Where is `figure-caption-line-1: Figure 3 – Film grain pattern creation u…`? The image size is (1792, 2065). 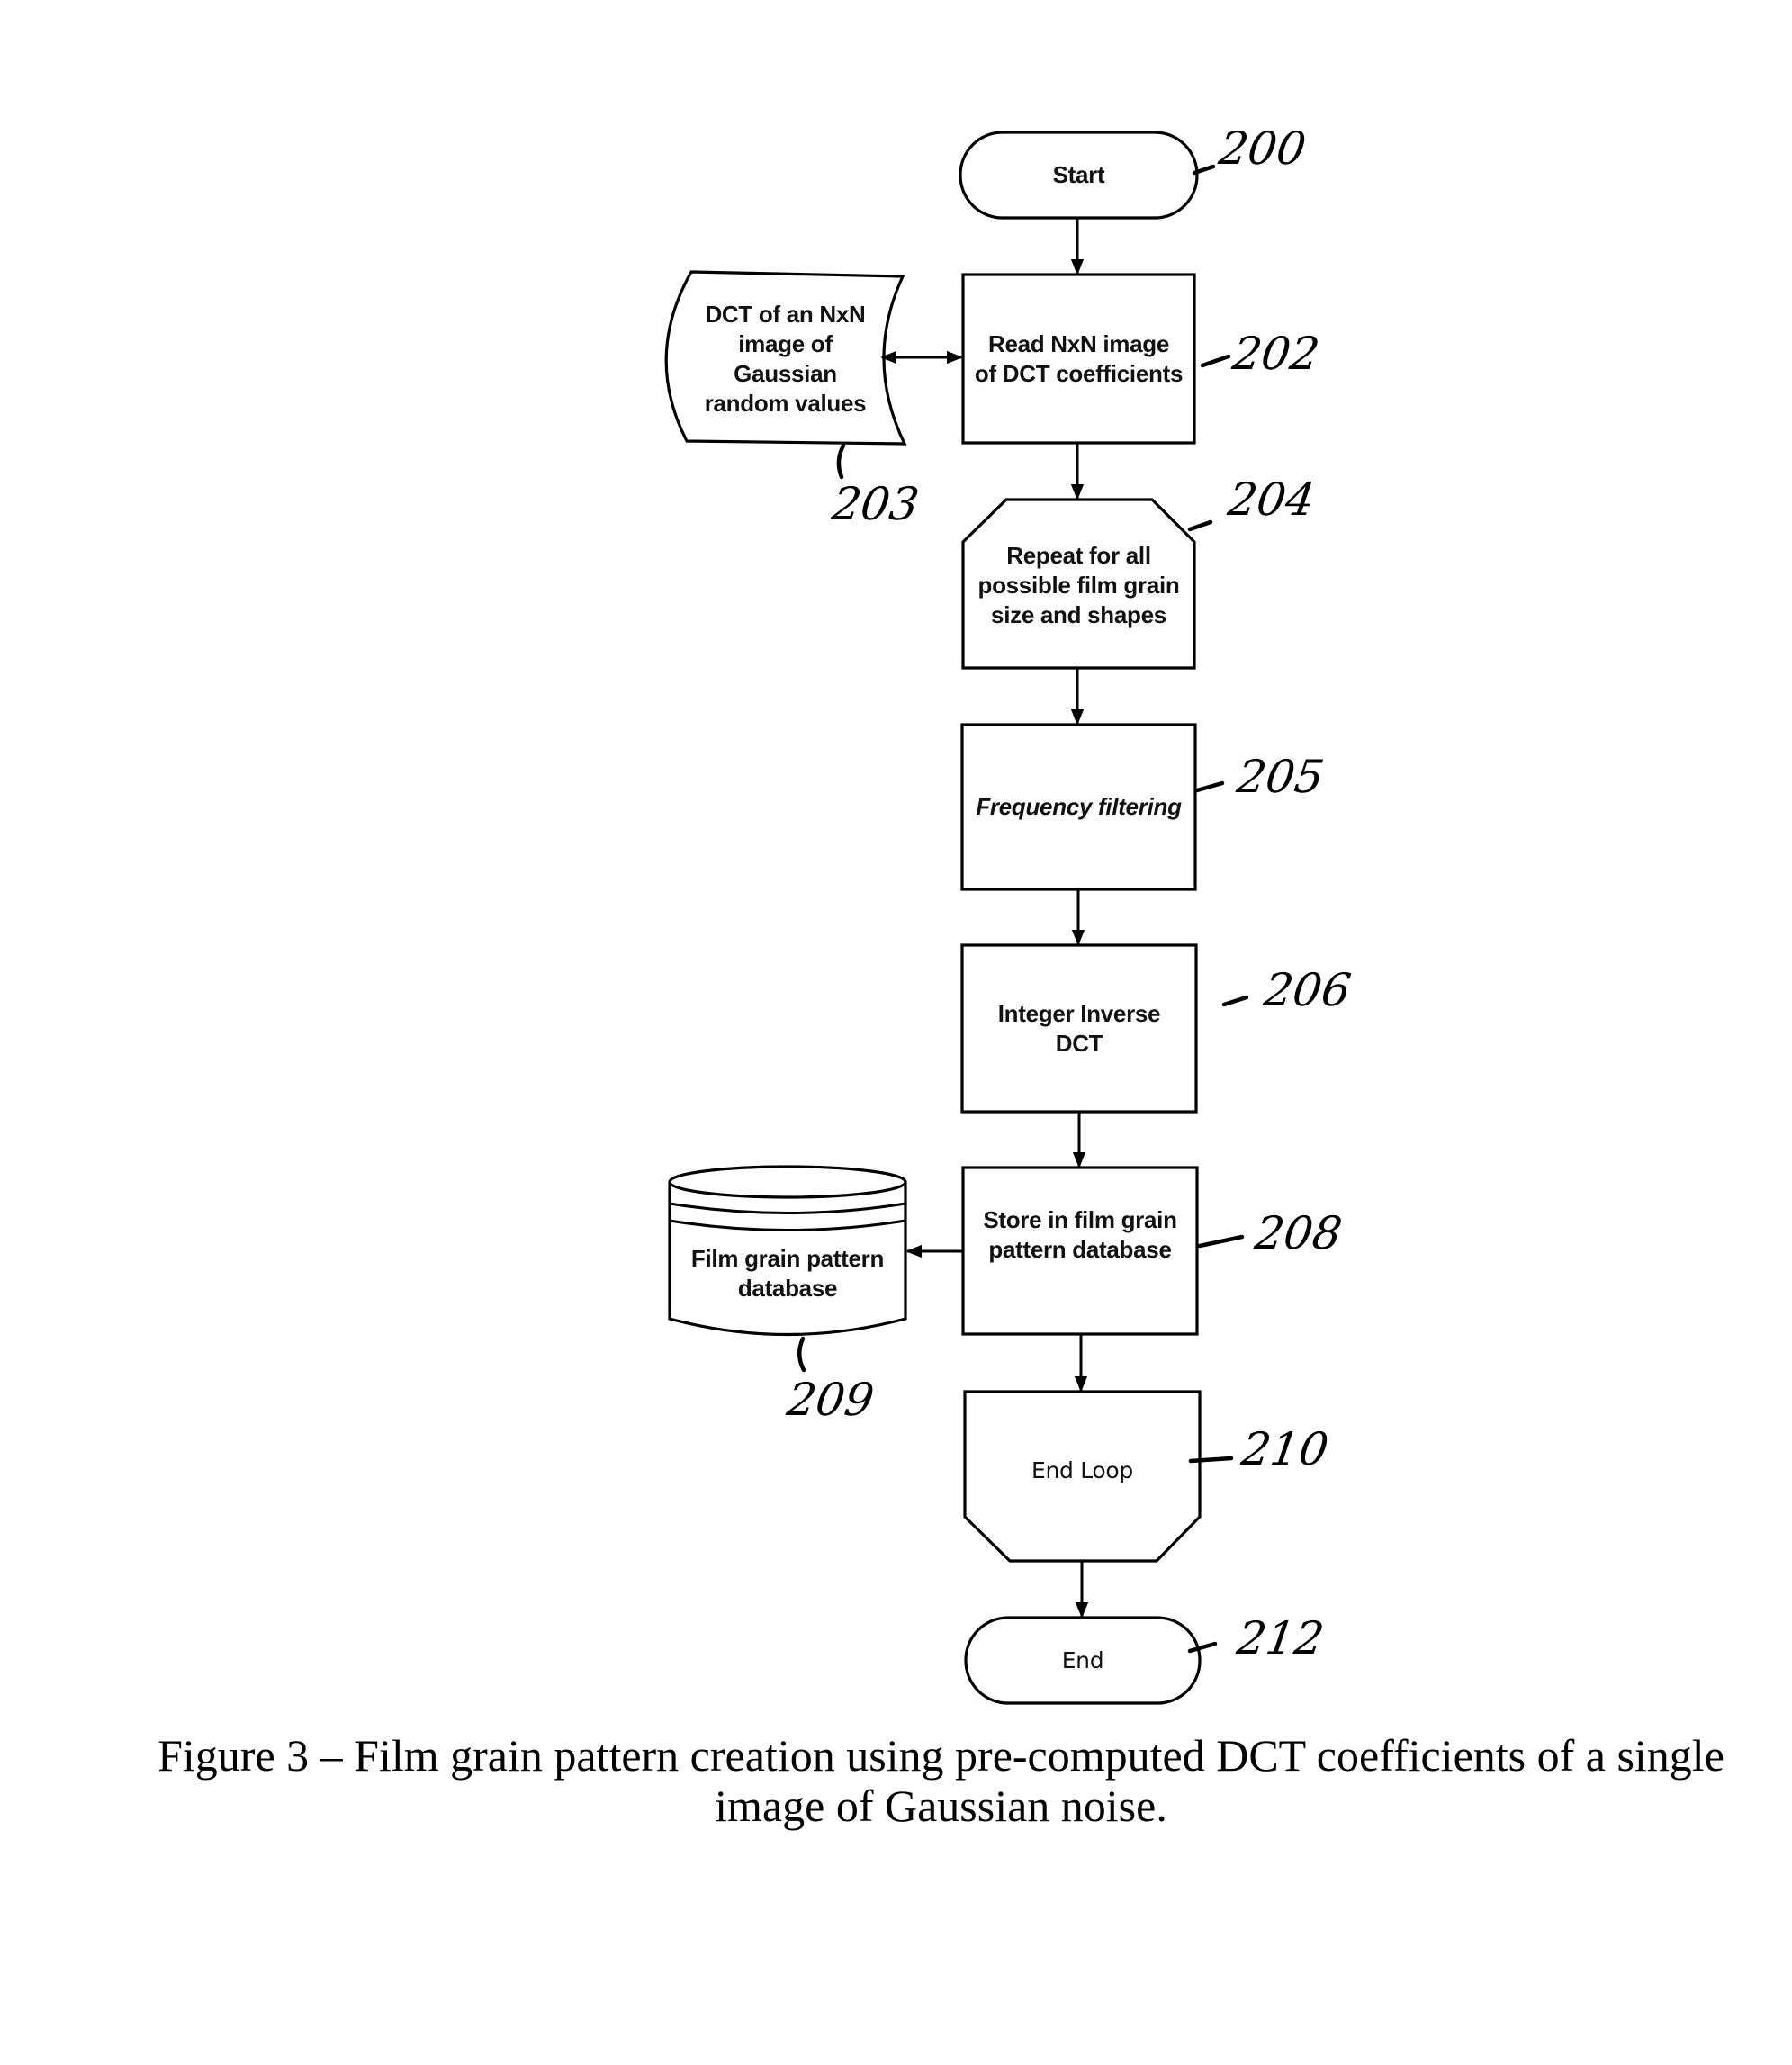
figure-caption-line-1: Figure 3 – Film grain pattern creation u… is located at coordinates (941, 1756).